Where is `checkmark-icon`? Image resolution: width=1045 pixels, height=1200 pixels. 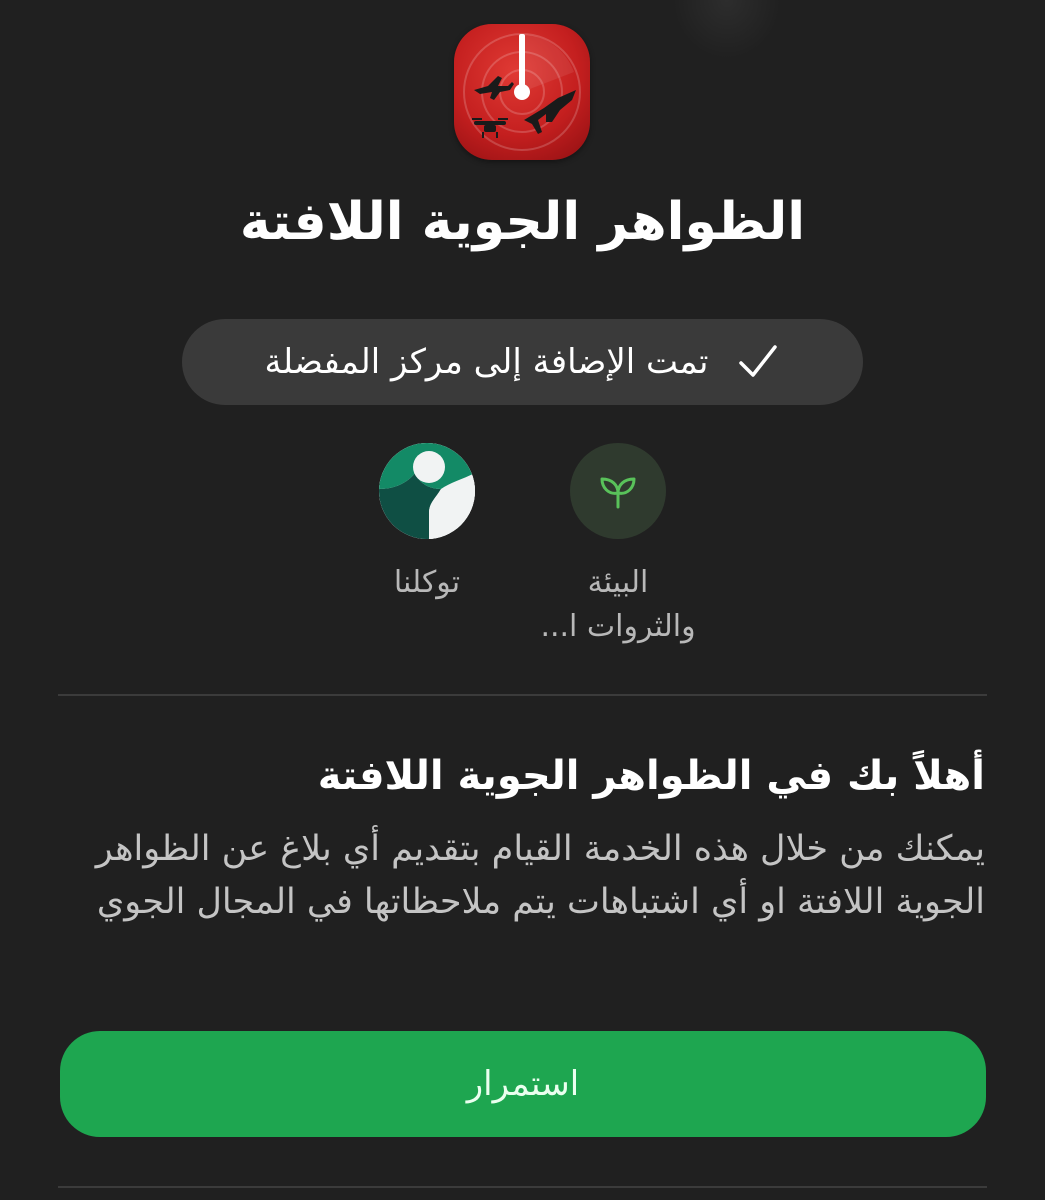
checkmark-icon is located at coordinates (757, 361).